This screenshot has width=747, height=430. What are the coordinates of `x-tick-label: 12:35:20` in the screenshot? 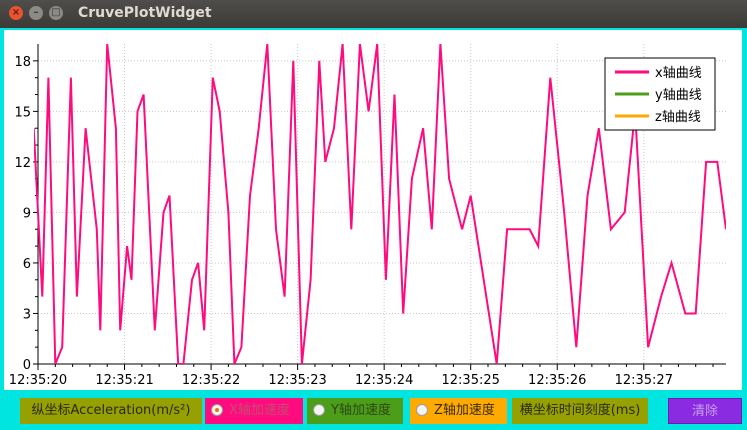 It's located at (38, 380).